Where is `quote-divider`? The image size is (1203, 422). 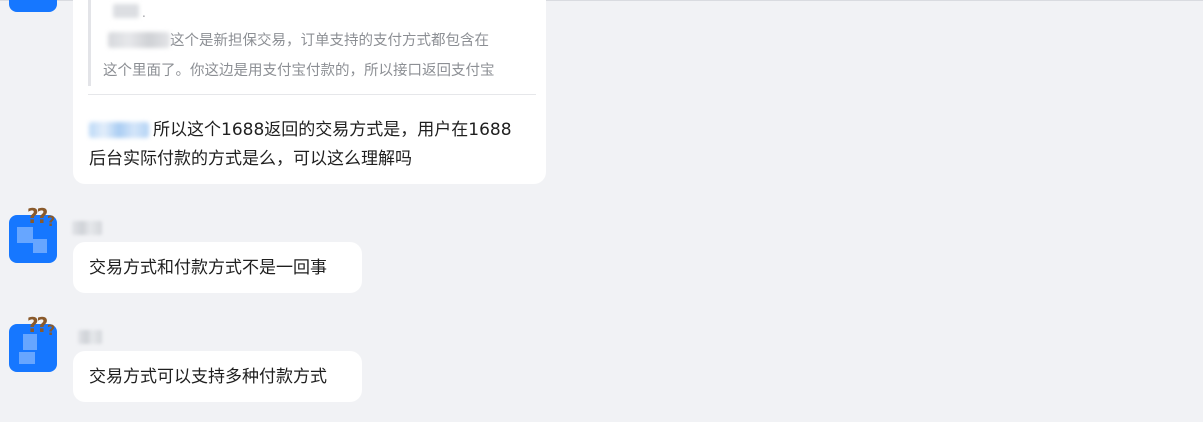
quote-divider is located at coordinates (312, 94).